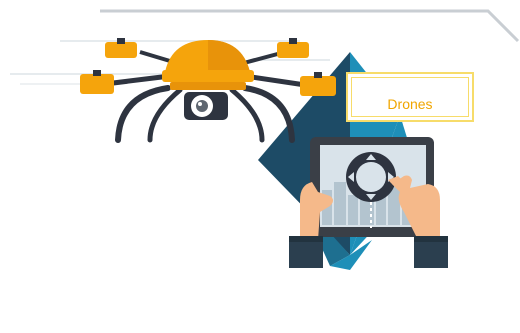 The height and width of the screenshot is (333, 520). Describe the element at coordinates (310, 26) in the screenshot. I see `top-border-line` at that location.